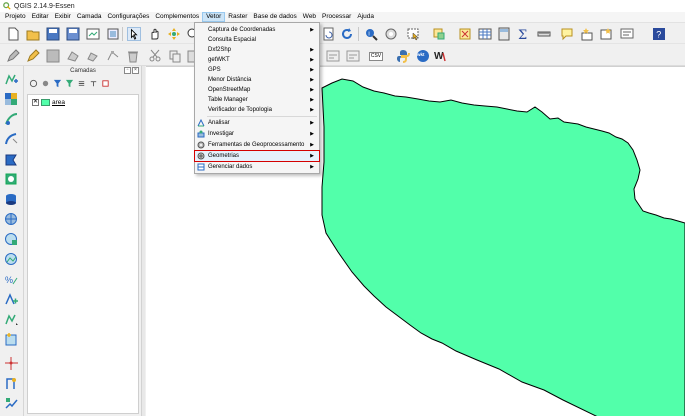  What do you see at coordinates (105, 83) in the screenshot?
I see `remove-layer-icon` at bounding box center [105, 83].